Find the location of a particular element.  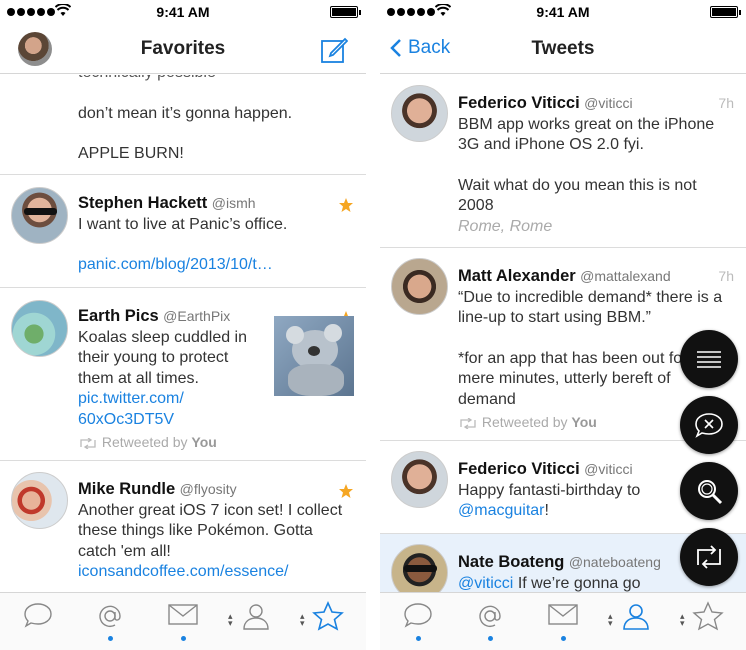

author-name: Mike Rundle is located at coordinates (126, 489).